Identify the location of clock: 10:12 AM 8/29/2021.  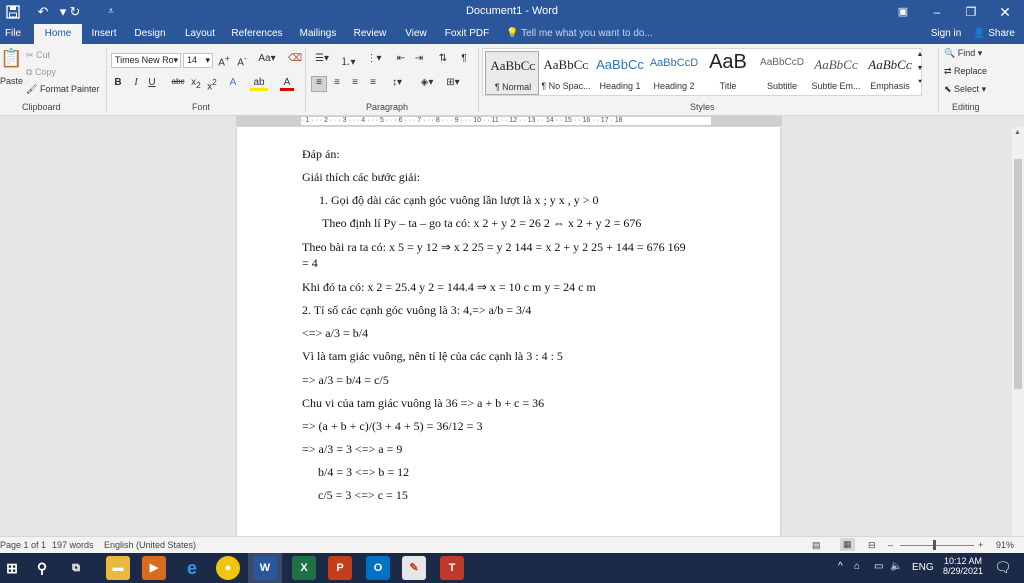
(963, 566).